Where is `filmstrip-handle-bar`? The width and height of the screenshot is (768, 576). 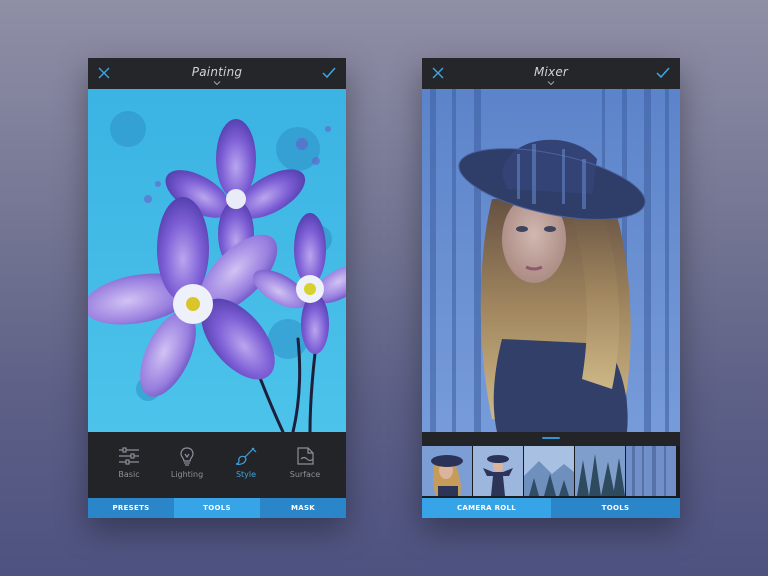 filmstrip-handle-bar is located at coordinates (551, 439).